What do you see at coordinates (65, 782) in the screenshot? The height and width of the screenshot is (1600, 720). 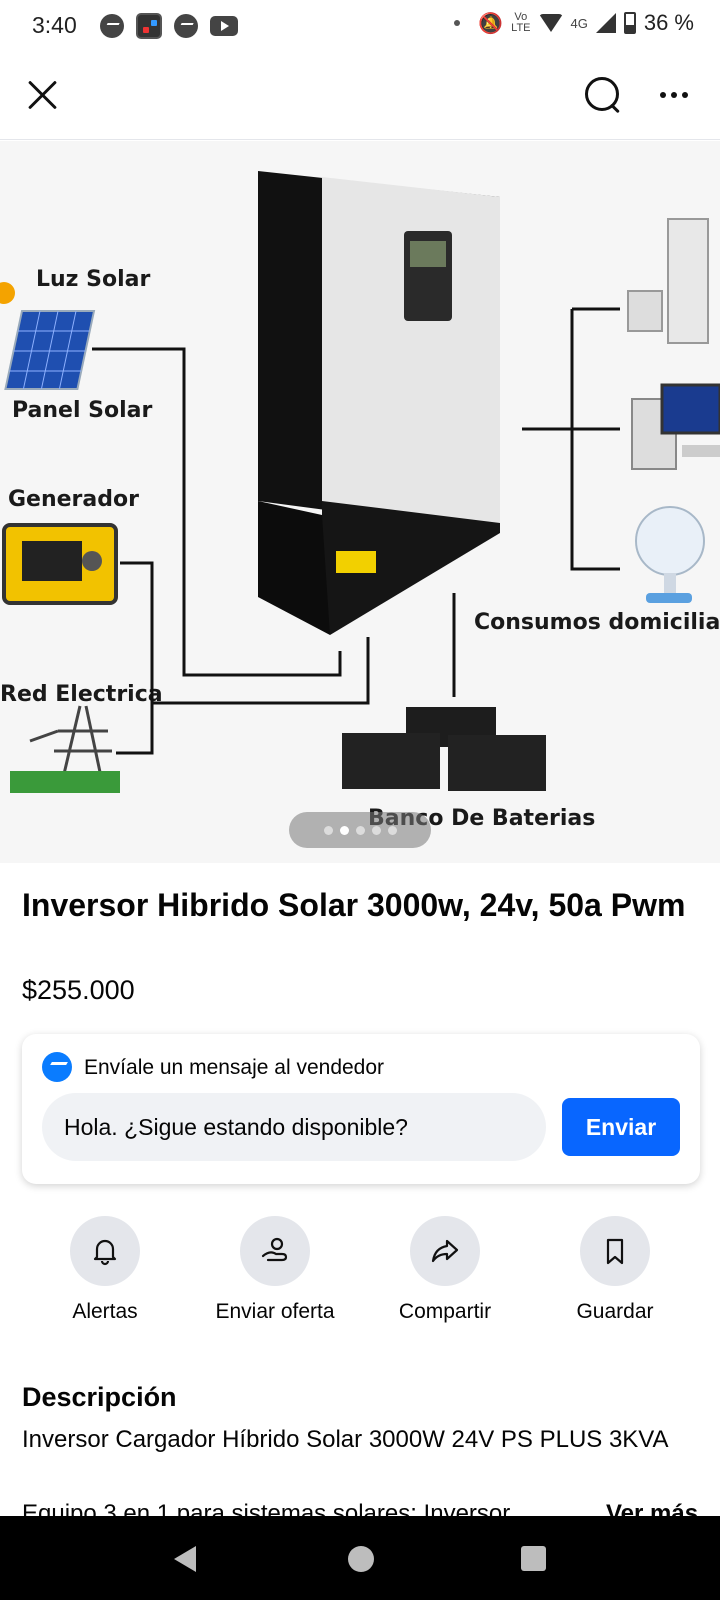 I see `grass-icon` at bounding box center [65, 782].